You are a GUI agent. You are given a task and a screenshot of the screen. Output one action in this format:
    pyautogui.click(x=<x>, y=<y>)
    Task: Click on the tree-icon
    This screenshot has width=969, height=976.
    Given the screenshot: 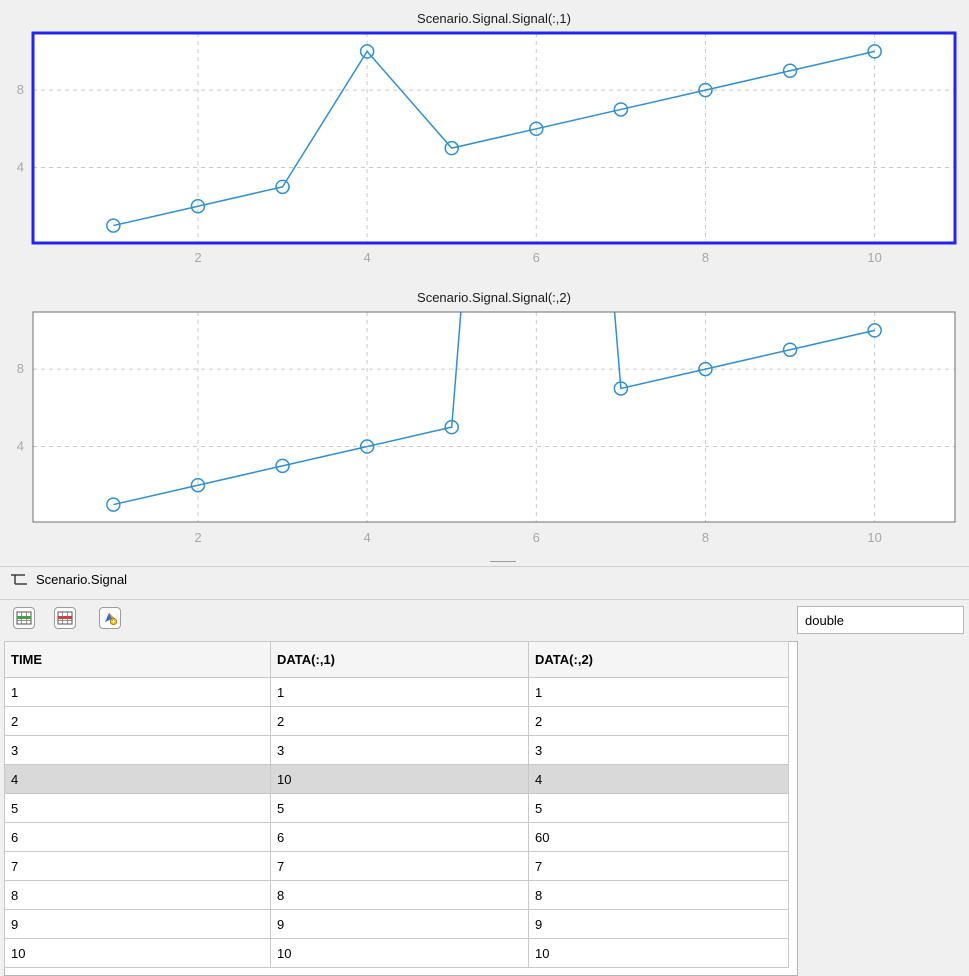 What is the action you would take?
    pyautogui.click(x=19, y=579)
    